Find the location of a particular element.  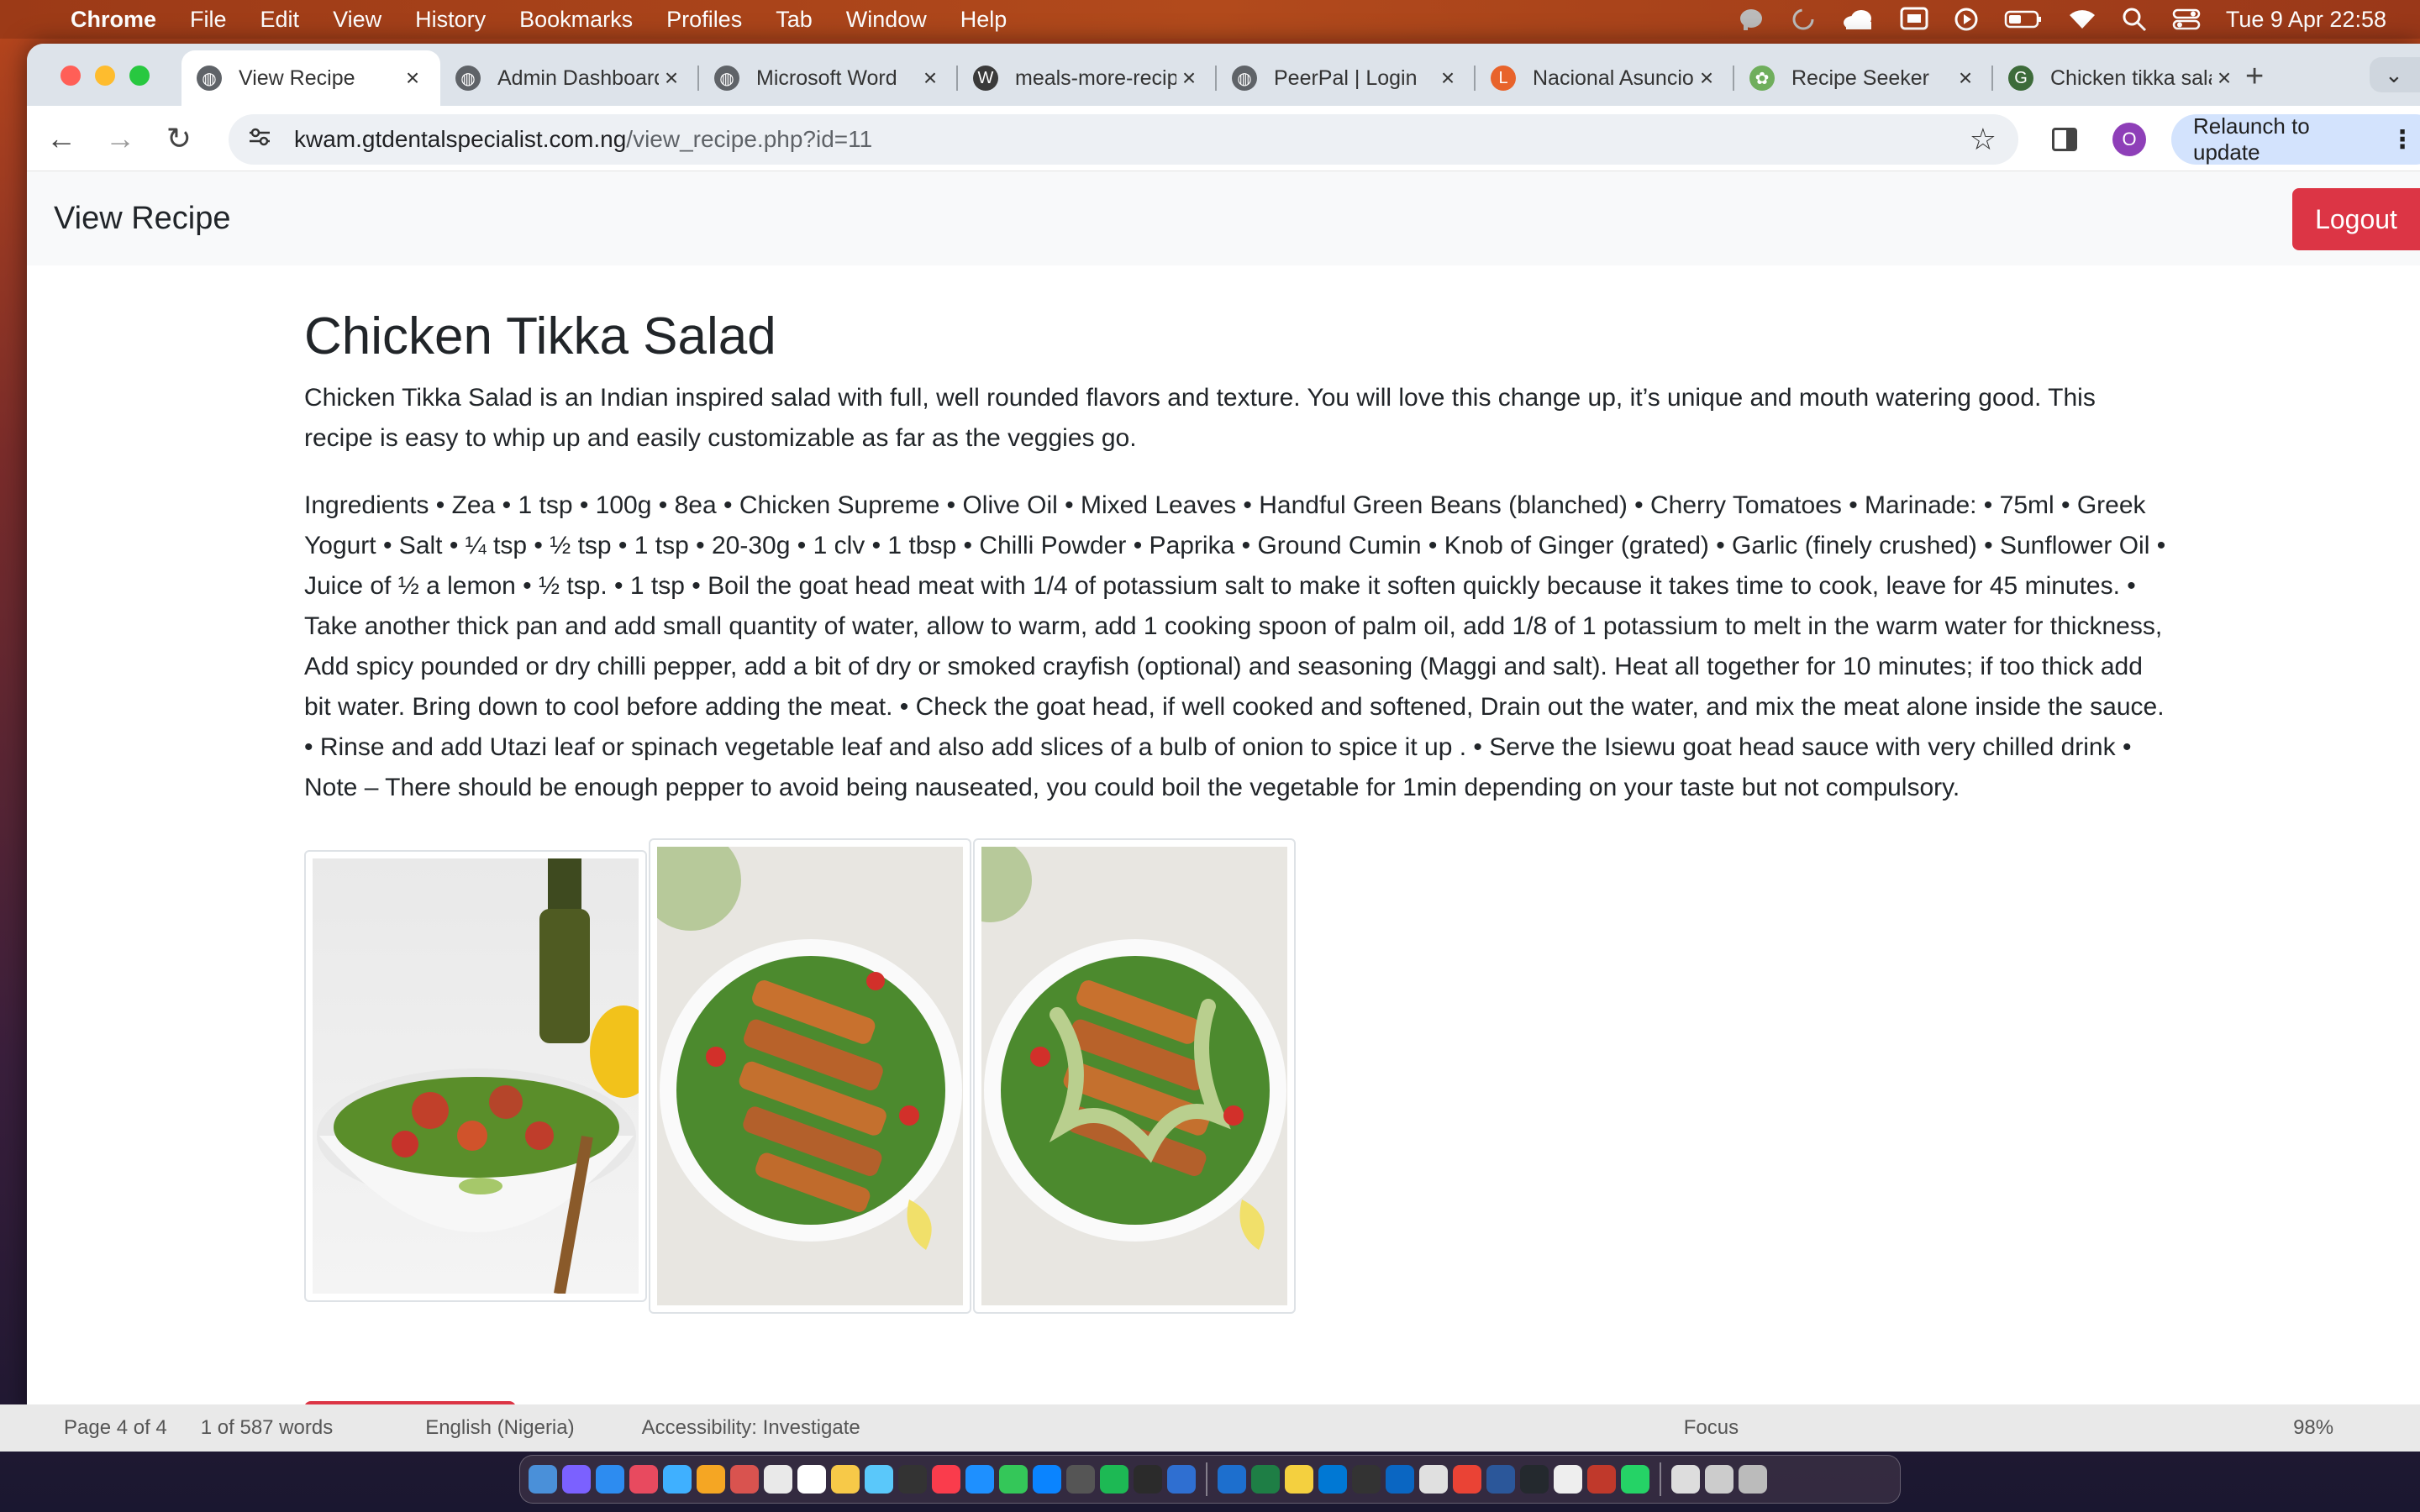

browser-tab: Wmeals-more-recipes× is located at coordinates (1087, 78).